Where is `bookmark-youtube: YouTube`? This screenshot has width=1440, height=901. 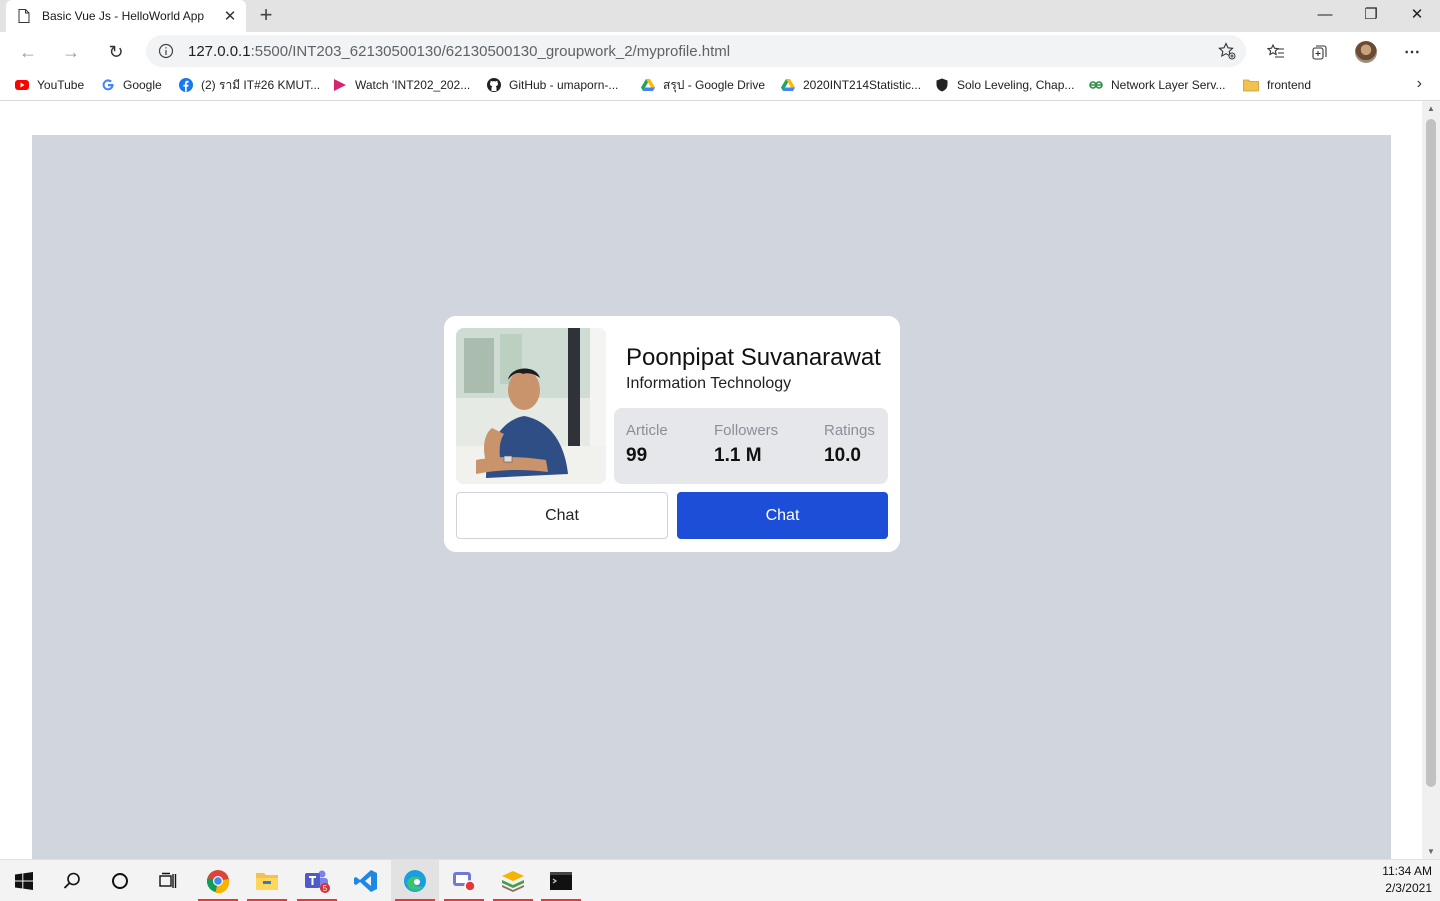
bookmark-youtube: YouTube is located at coordinates (49, 85).